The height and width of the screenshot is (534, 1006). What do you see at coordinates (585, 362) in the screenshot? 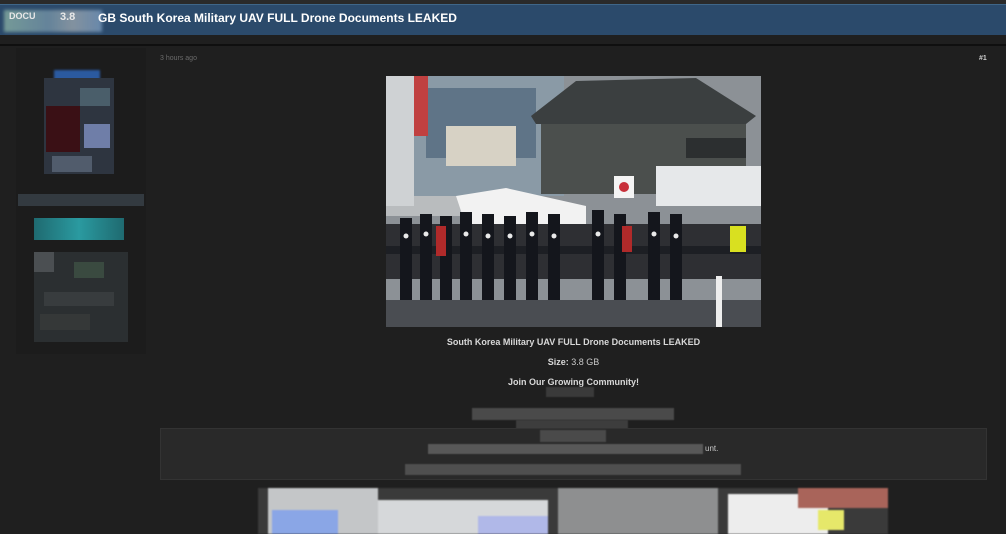
I see `size-value: 3.8 GB` at bounding box center [585, 362].